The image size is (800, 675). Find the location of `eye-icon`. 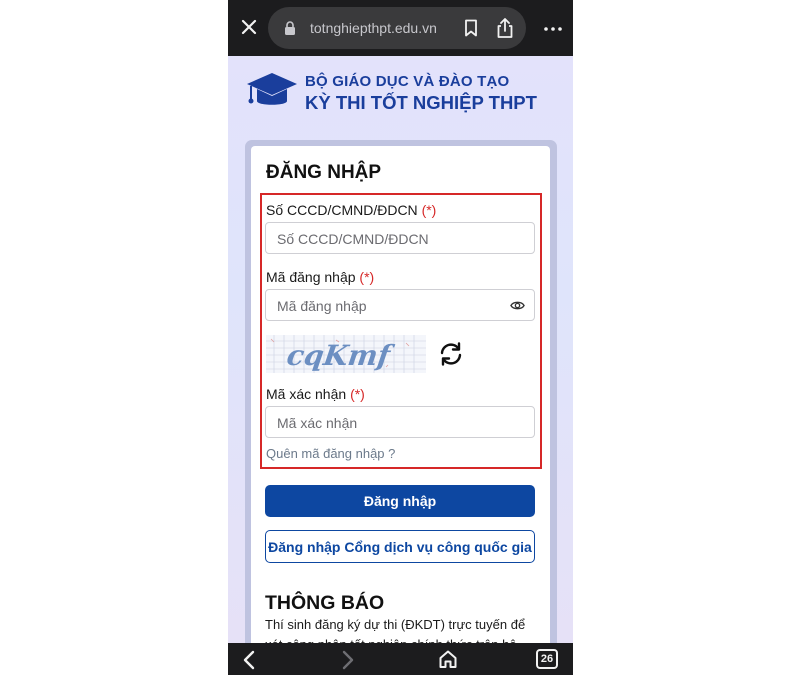

eye-icon is located at coordinates (517, 308).